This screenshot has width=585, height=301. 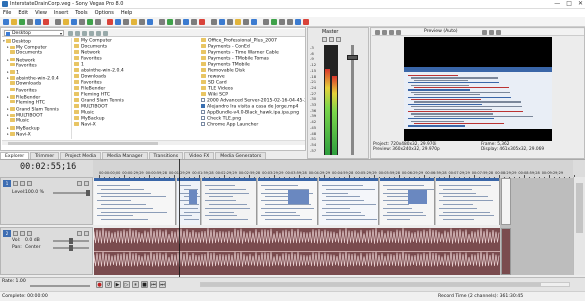 I want to click on go-to-start-button: ⏮, so click(x=153, y=284).